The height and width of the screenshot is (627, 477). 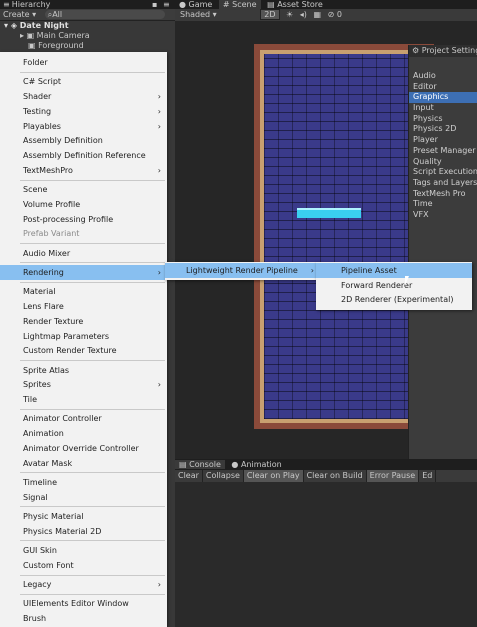 What do you see at coordinates (242, 270) in the screenshot?
I see `menu-item-lightweight-render-pipeline: Lightweight Render Pipeline ›` at bounding box center [242, 270].